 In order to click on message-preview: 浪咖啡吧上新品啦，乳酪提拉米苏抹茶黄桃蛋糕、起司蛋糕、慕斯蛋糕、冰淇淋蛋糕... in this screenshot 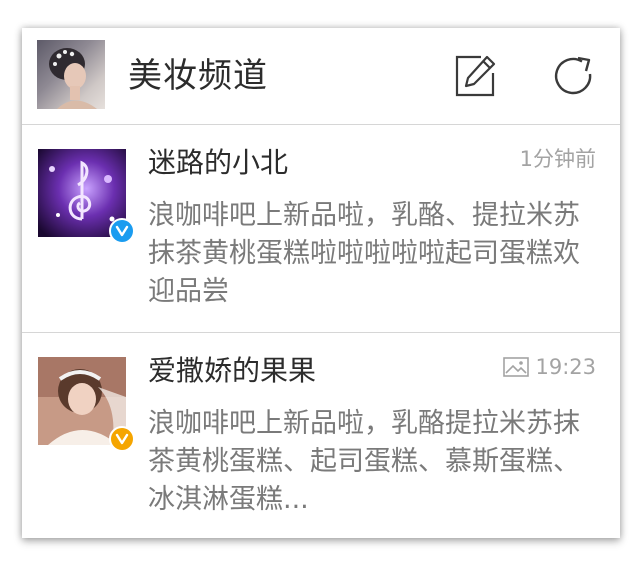, I will do `click(364, 461)`.